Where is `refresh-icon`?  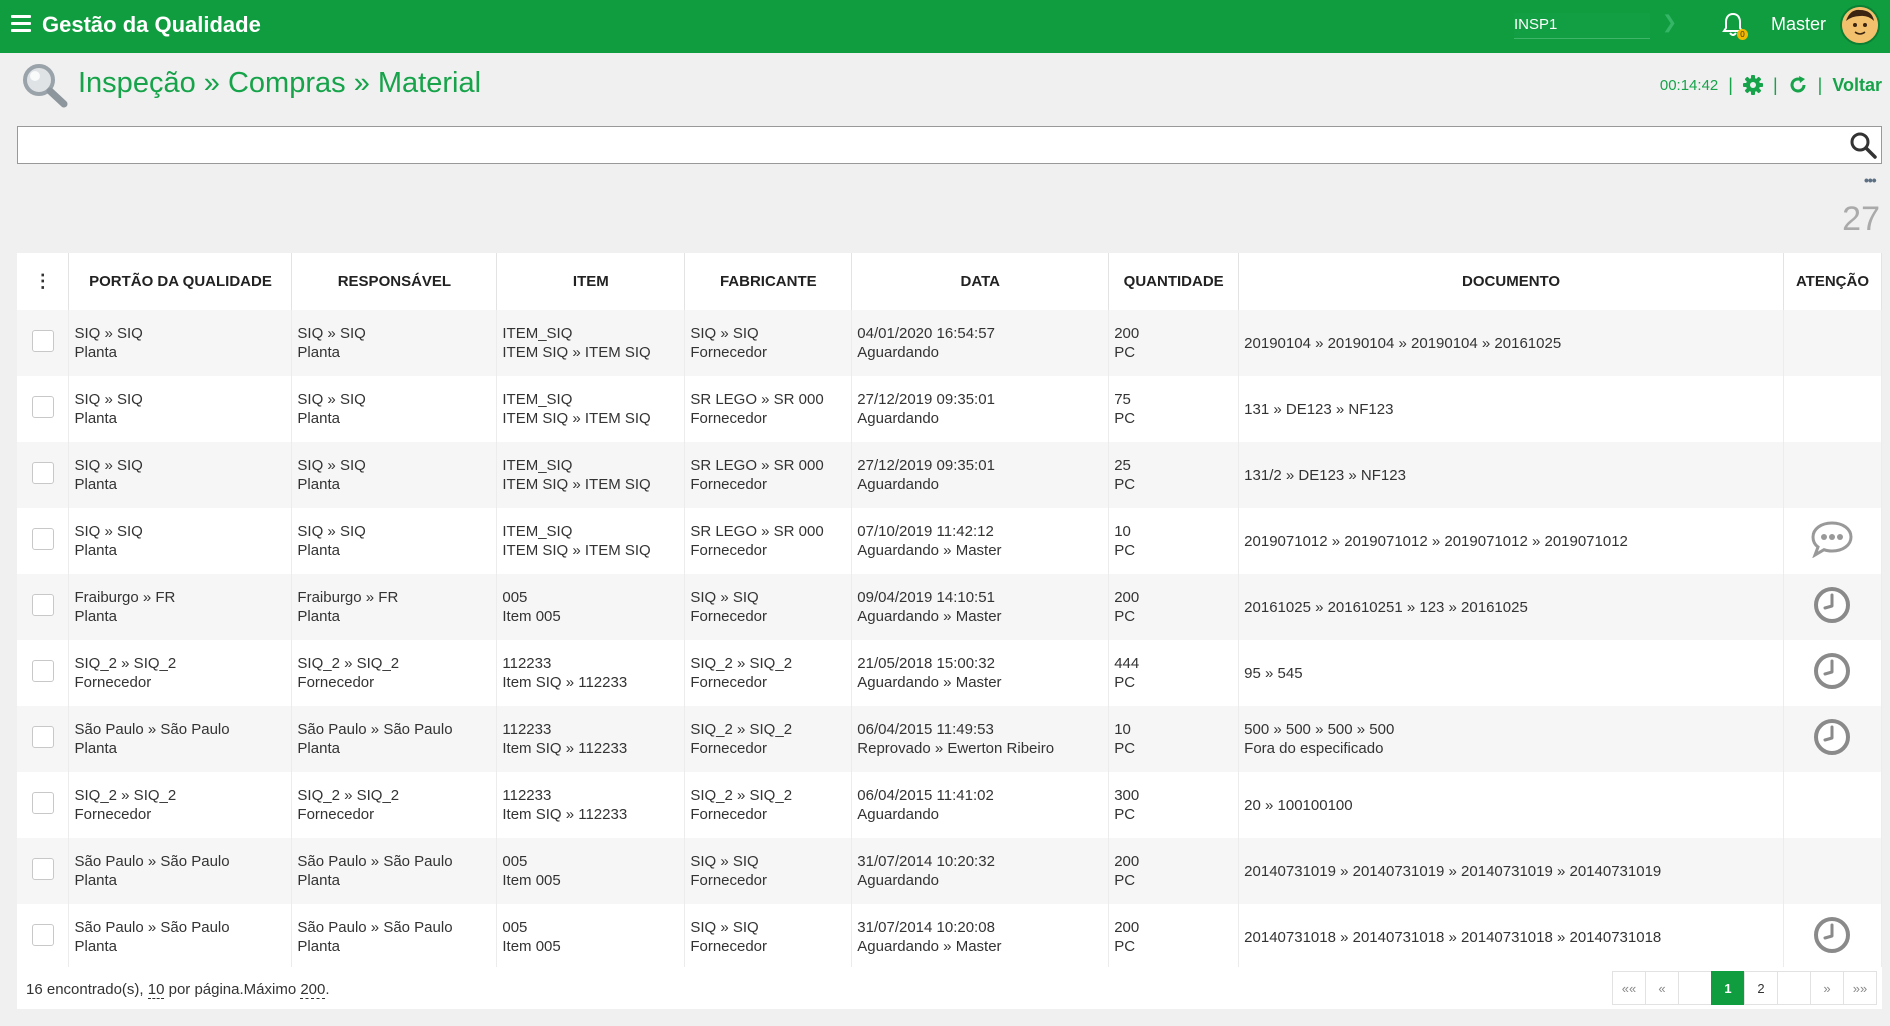 refresh-icon is located at coordinates (1798, 85).